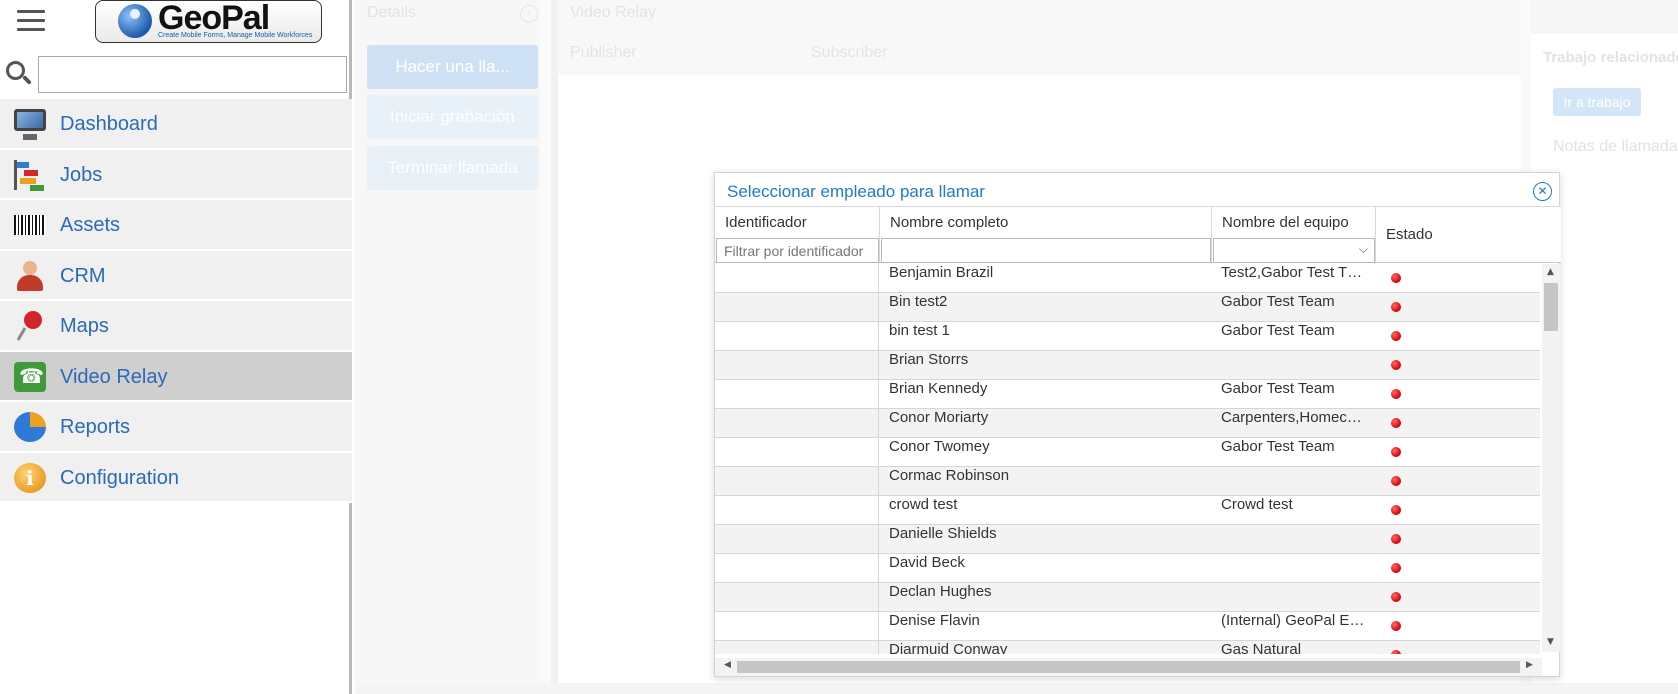 Image resolution: width=1678 pixels, height=694 pixels. I want to click on nav-item-crm: CRM, so click(176, 275).